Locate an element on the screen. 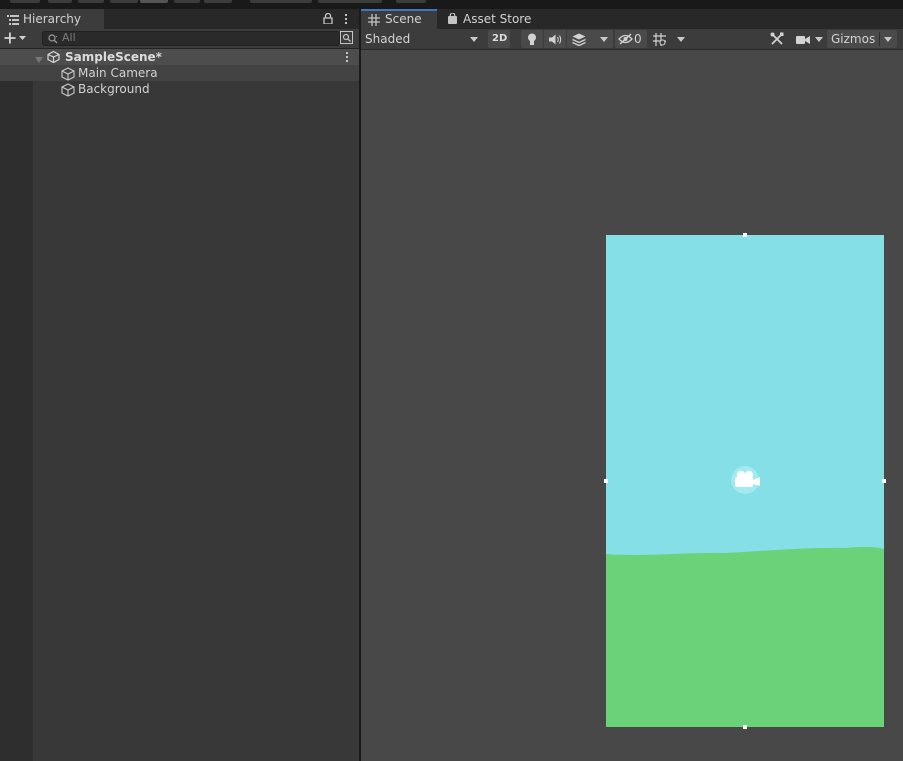  hierarchy-gutter is located at coordinates (16, 405).